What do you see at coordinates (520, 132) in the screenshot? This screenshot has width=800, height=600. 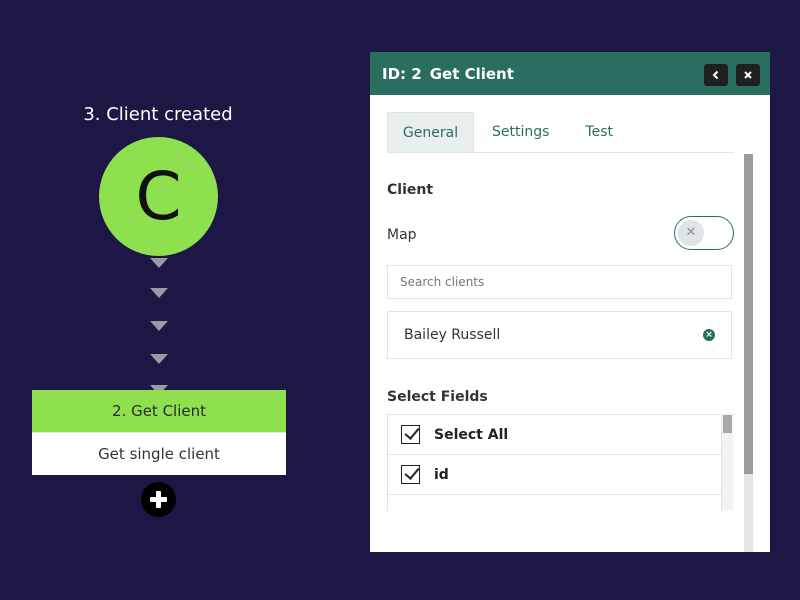 I see `tab-settings: Settings` at bounding box center [520, 132].